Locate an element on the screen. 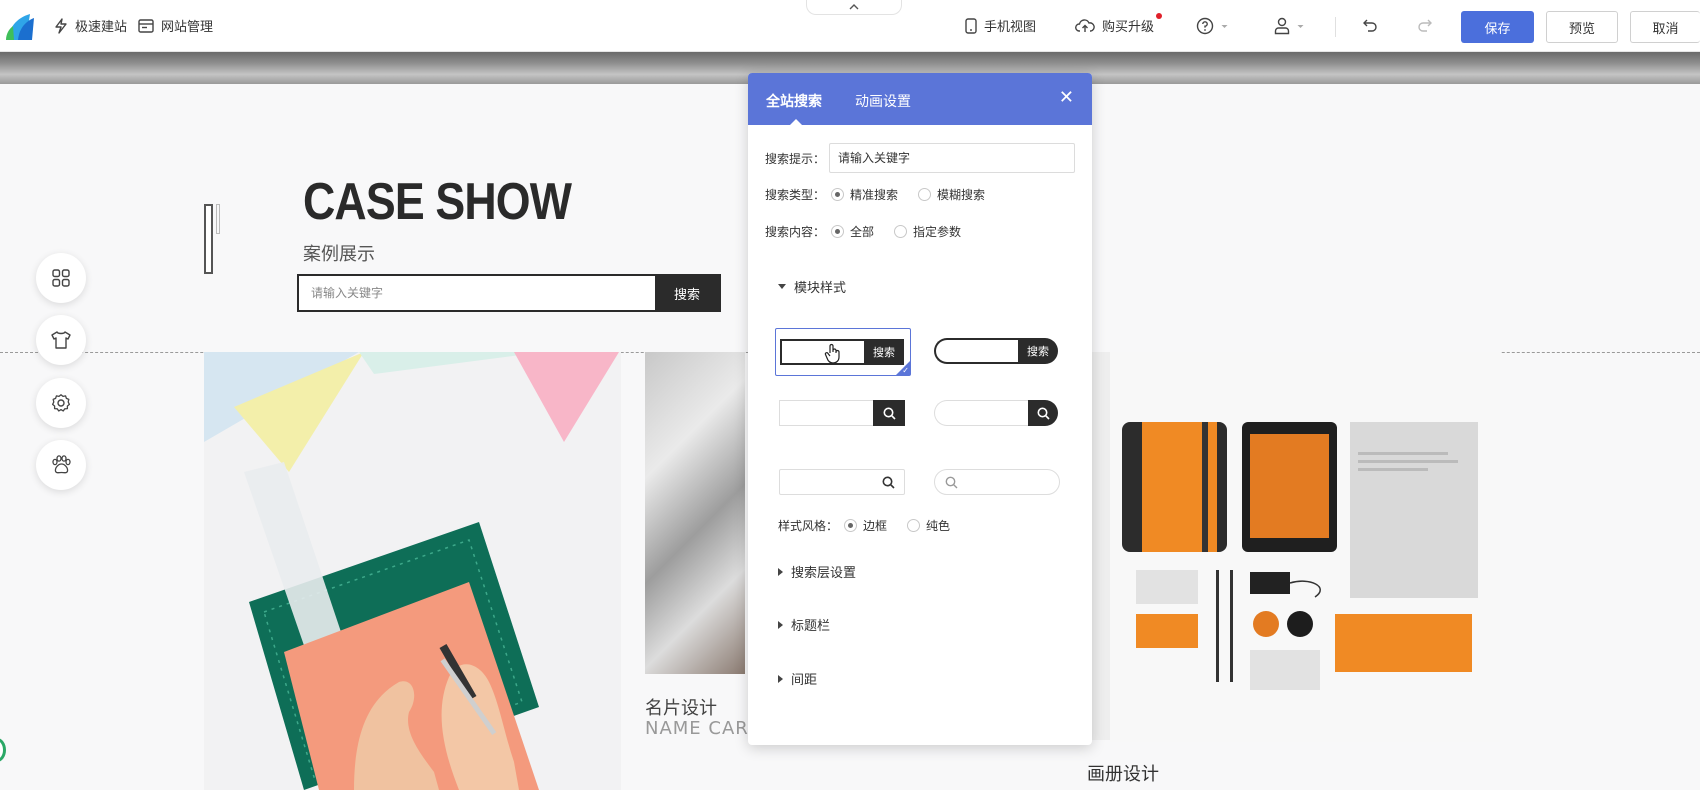 This screenshot has width=1700, height=790. active-tab-indicator is located at coordinates (796, 122).